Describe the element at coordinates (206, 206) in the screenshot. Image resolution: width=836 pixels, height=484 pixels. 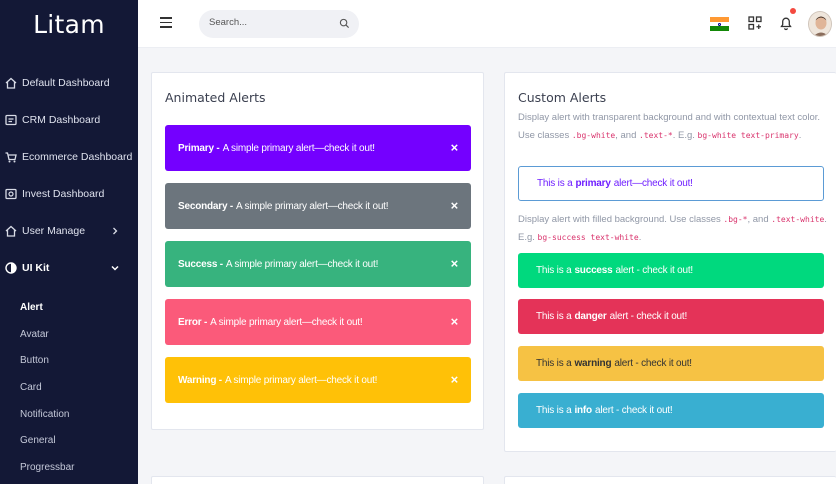
I see `alert-label: Secondary -` at that location.